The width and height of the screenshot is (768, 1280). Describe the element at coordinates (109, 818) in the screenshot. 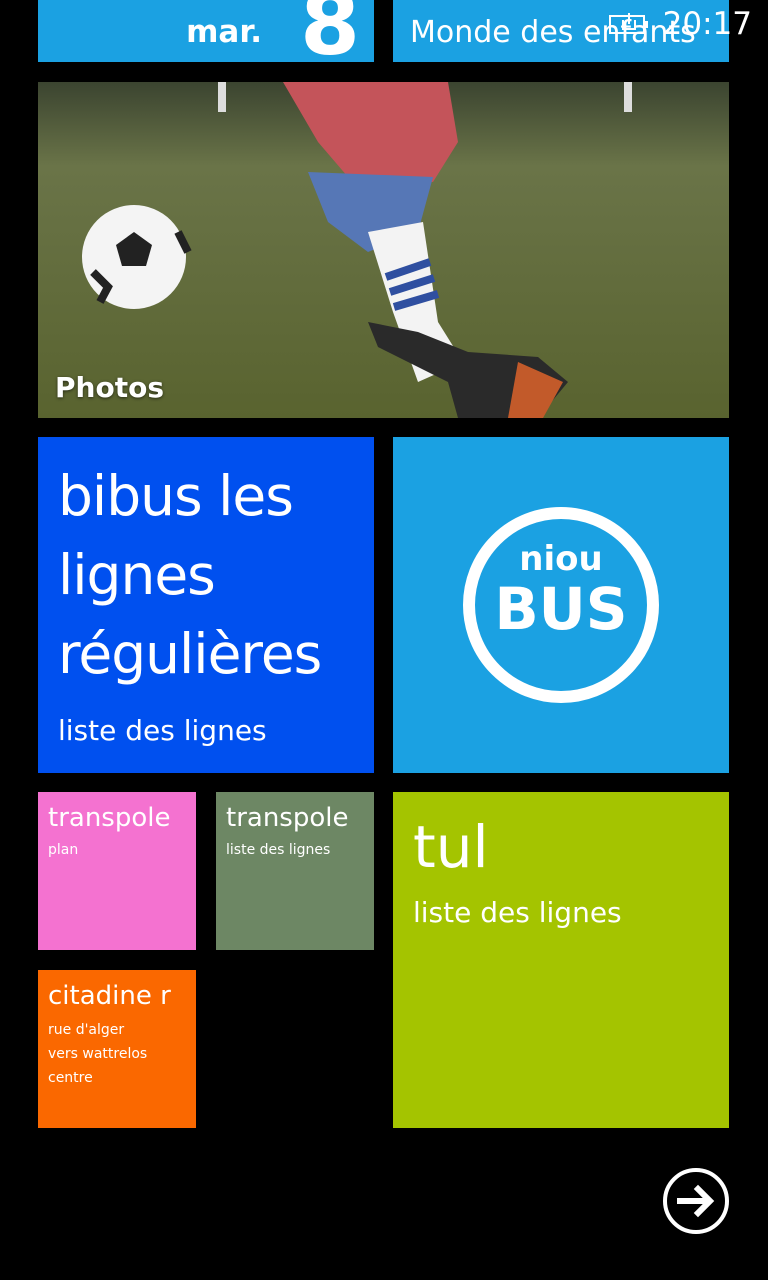

I see `transpole-plan-title: transpole` at that location.